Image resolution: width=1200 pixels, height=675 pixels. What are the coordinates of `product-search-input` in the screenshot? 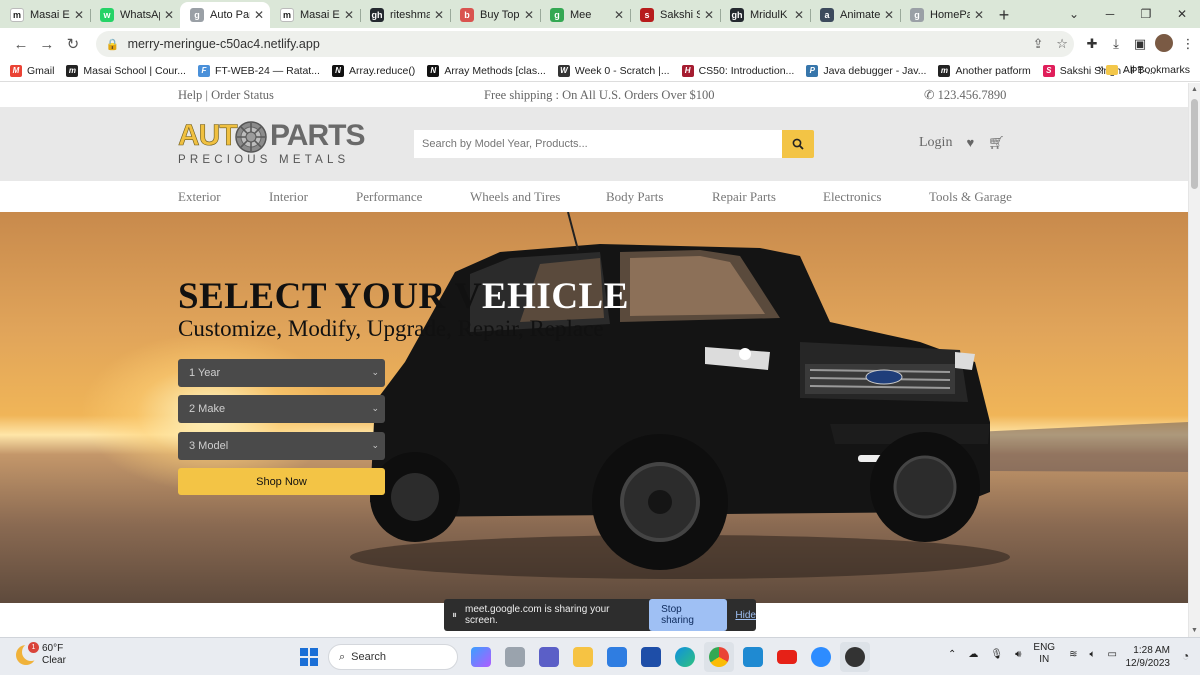 It's located at (598, 144).